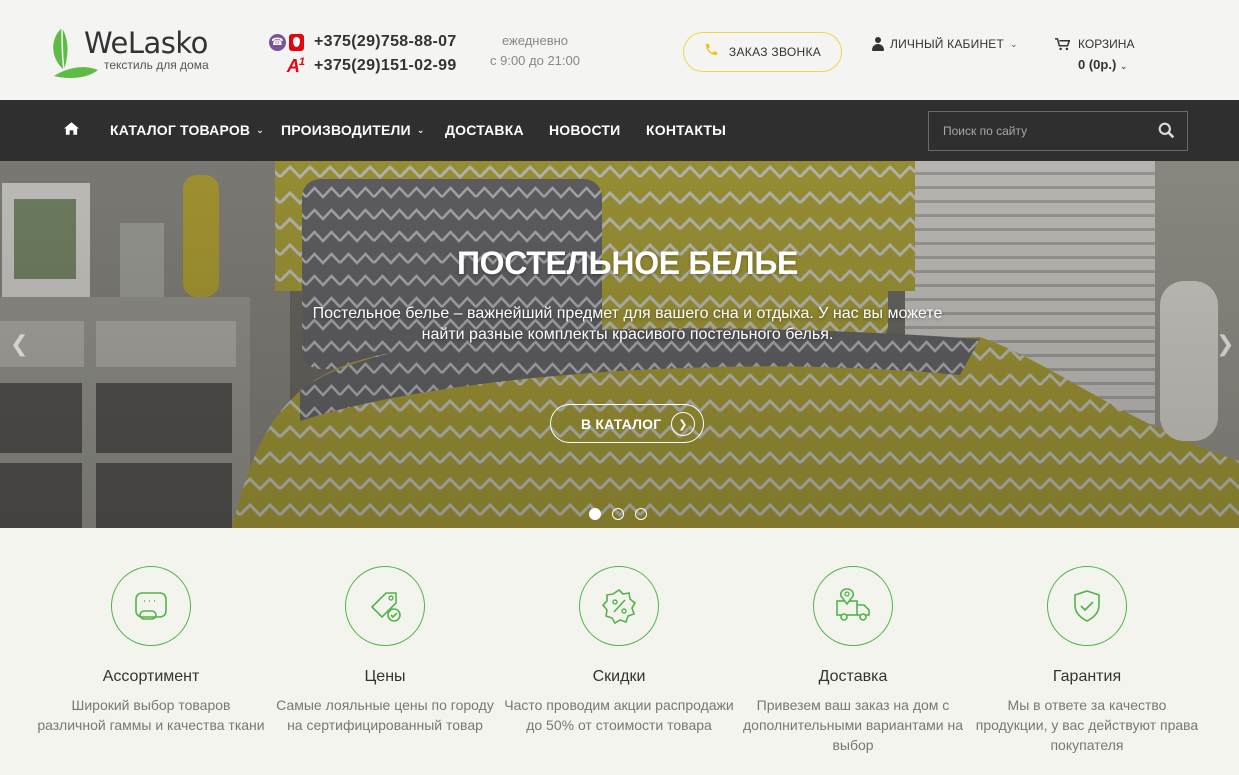 Image resolution: width=1239 pixels, height=775 pixels. Describe the element at coordinates (878, 44) in the screenshot. I see `user-icon` at that location.